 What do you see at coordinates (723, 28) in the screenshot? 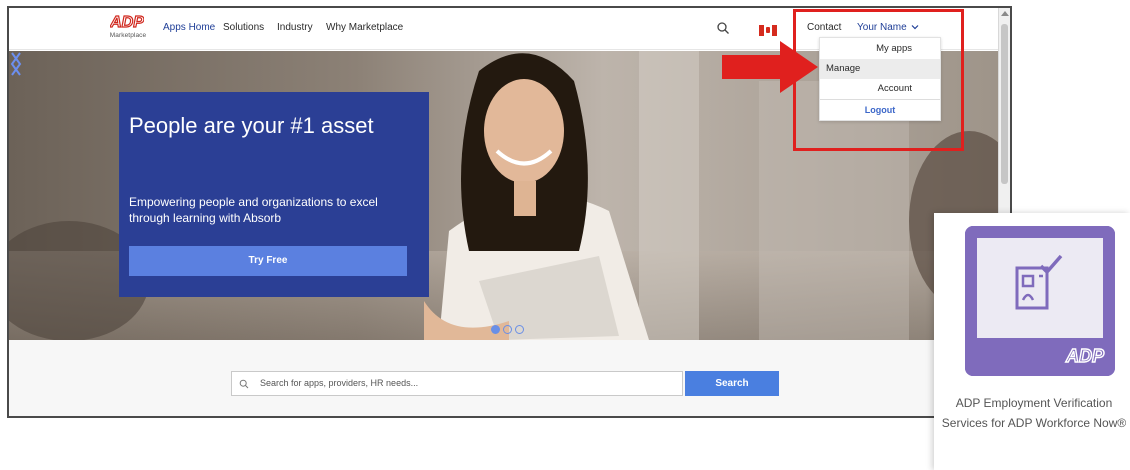
I see `search-icon` at bounding box center [723, 28].